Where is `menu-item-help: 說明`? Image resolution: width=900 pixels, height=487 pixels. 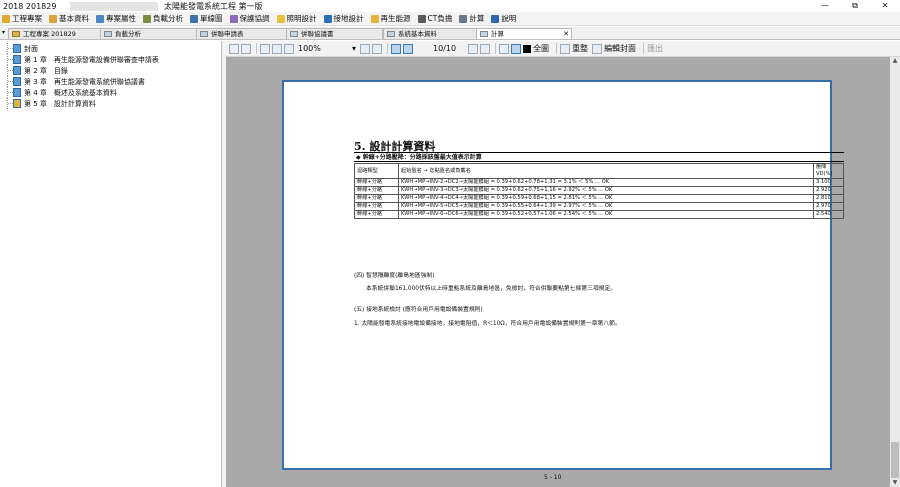
menu-item-help: 說明 is located at coordinates (503, 18).